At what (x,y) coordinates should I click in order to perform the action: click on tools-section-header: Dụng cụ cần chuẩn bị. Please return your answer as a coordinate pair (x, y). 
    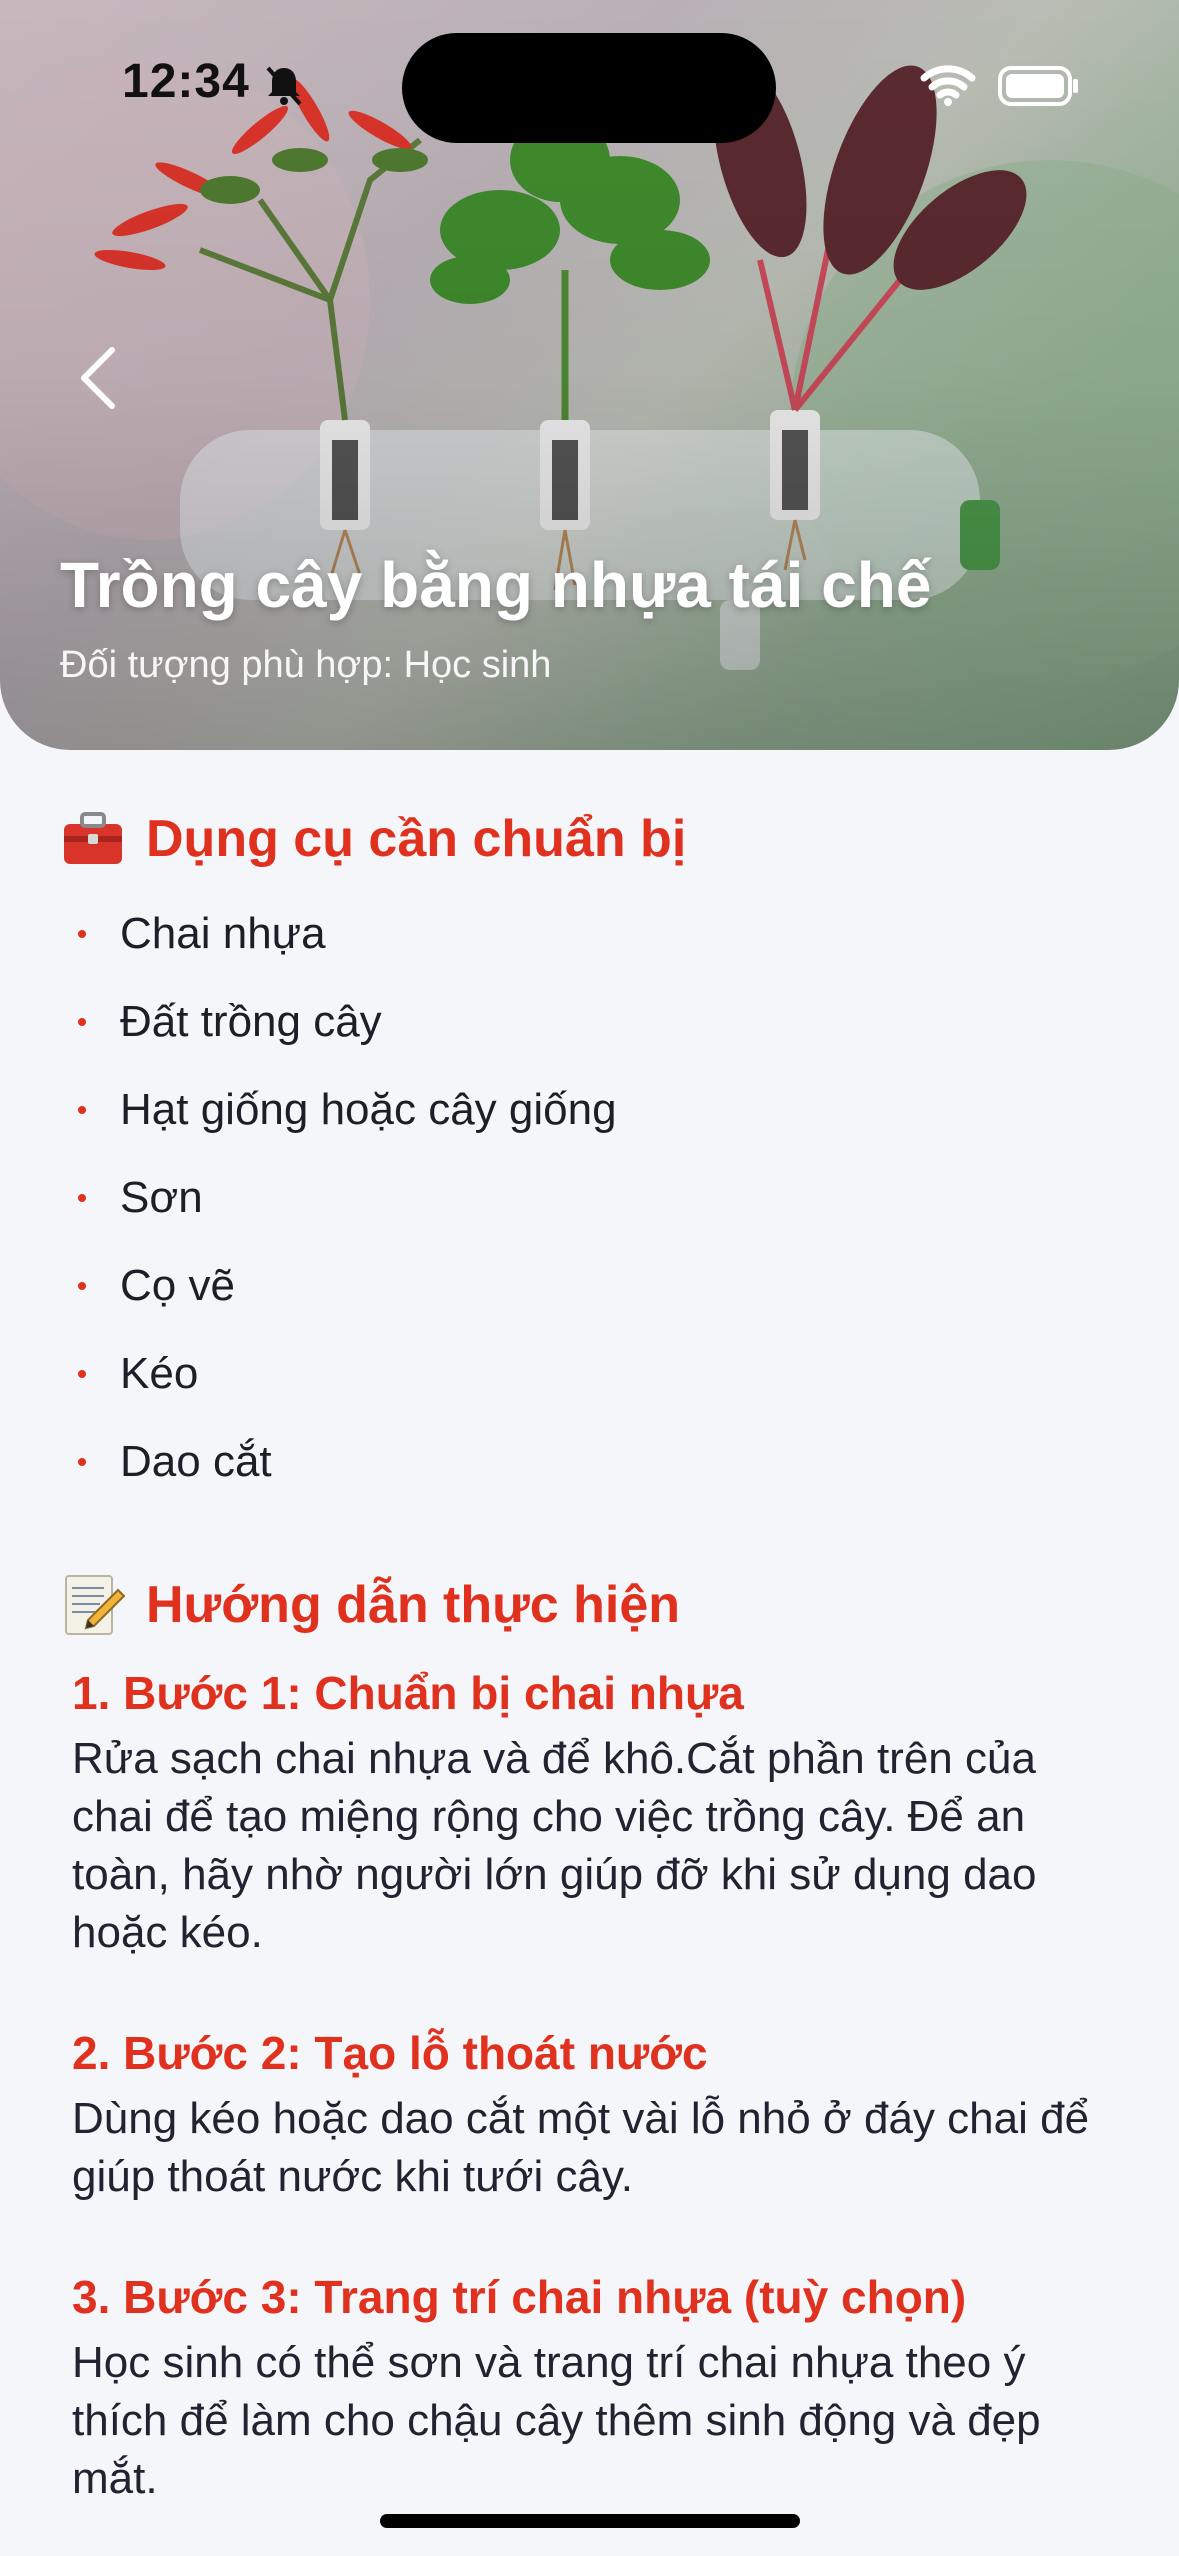
    Looking at the image, I should click on (373, 839).